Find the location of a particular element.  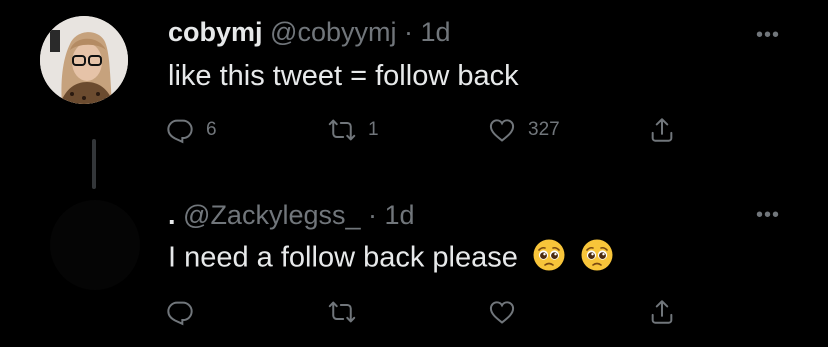

like-button: 327 is located at coordinates (524, 130).